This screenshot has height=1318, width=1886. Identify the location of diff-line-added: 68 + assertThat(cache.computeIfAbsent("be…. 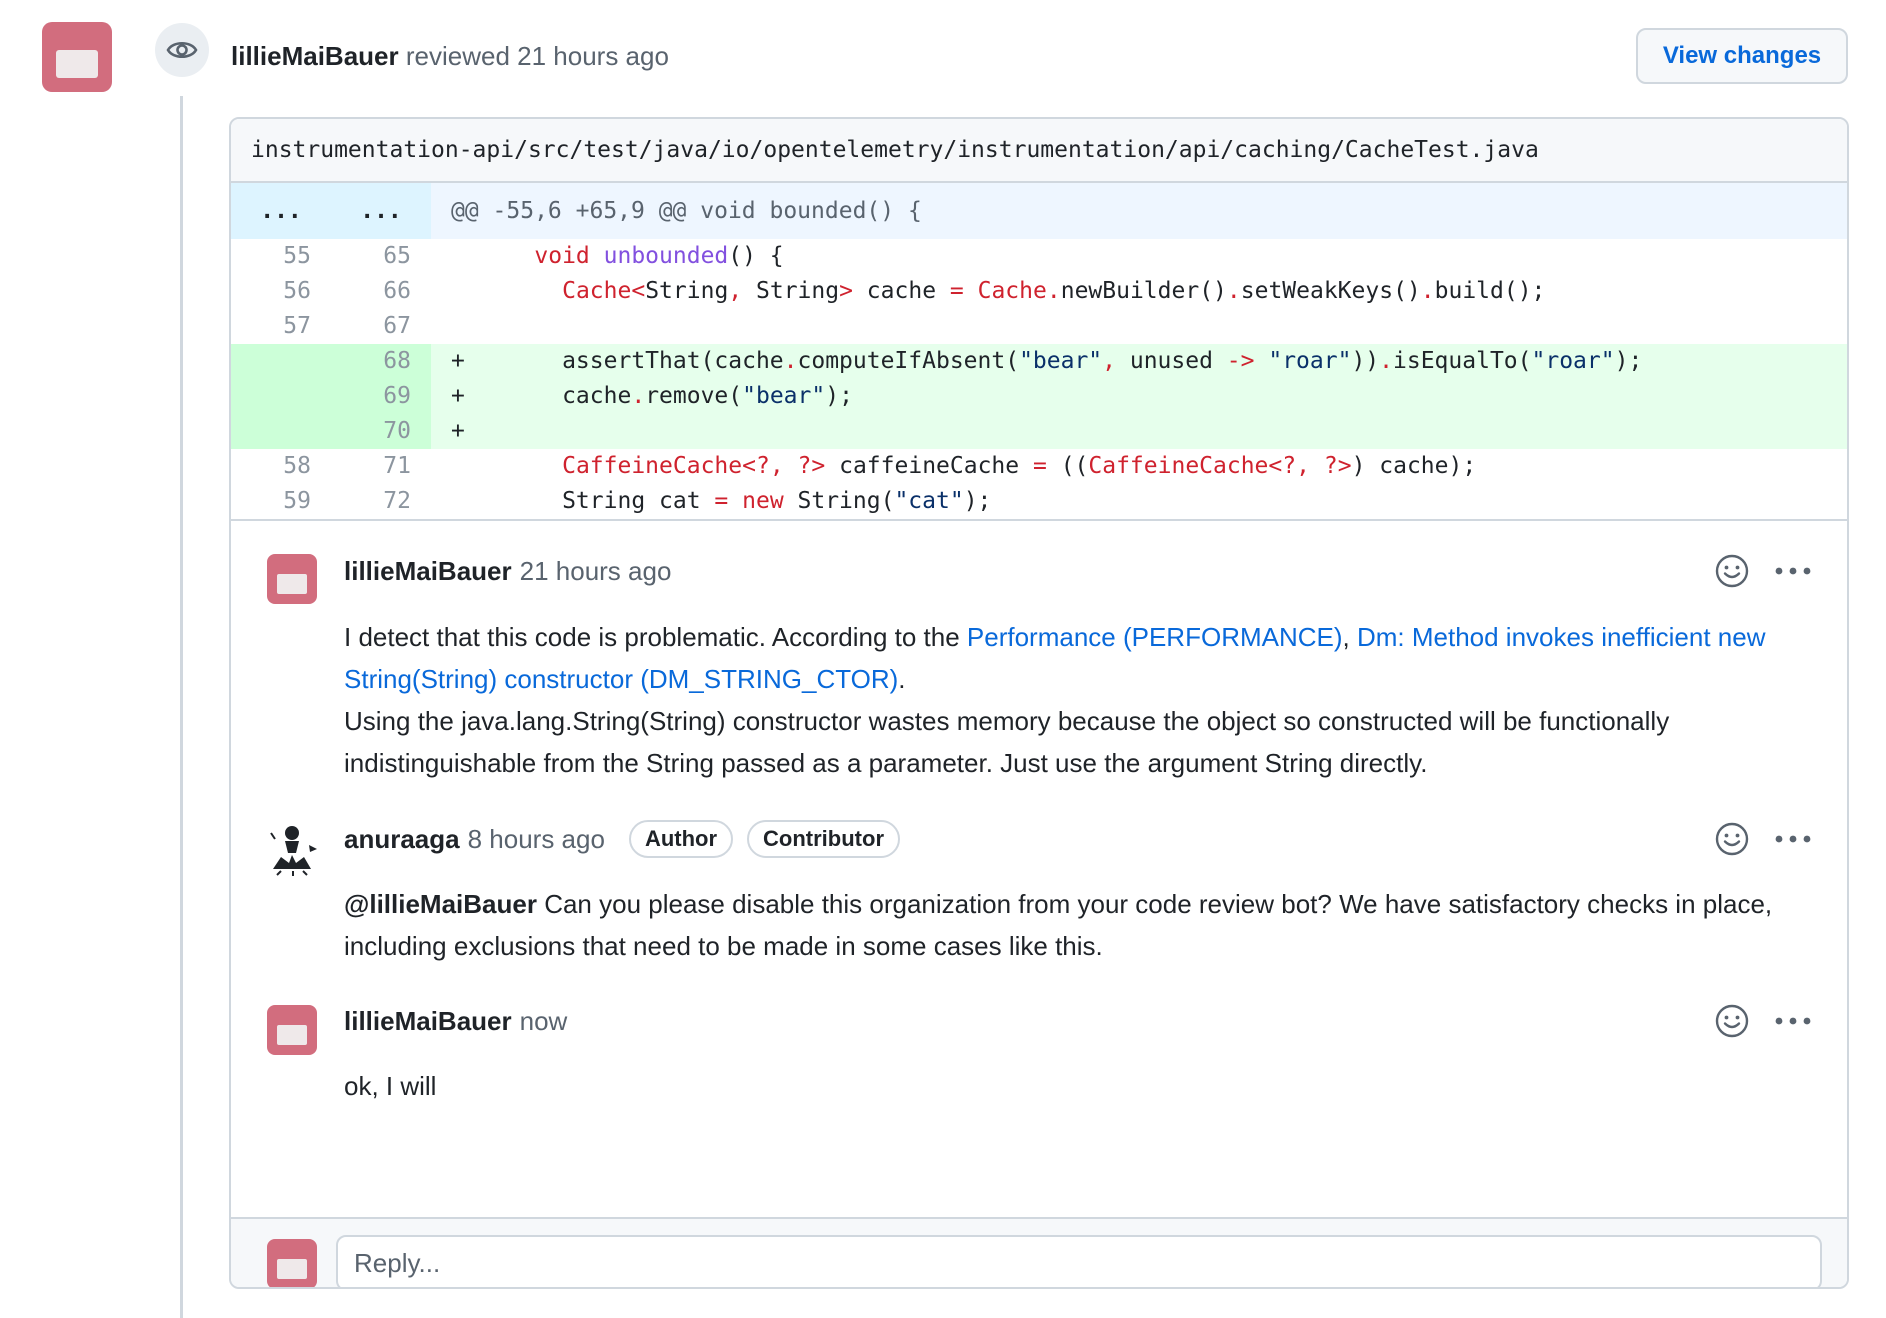
(1039, 361).